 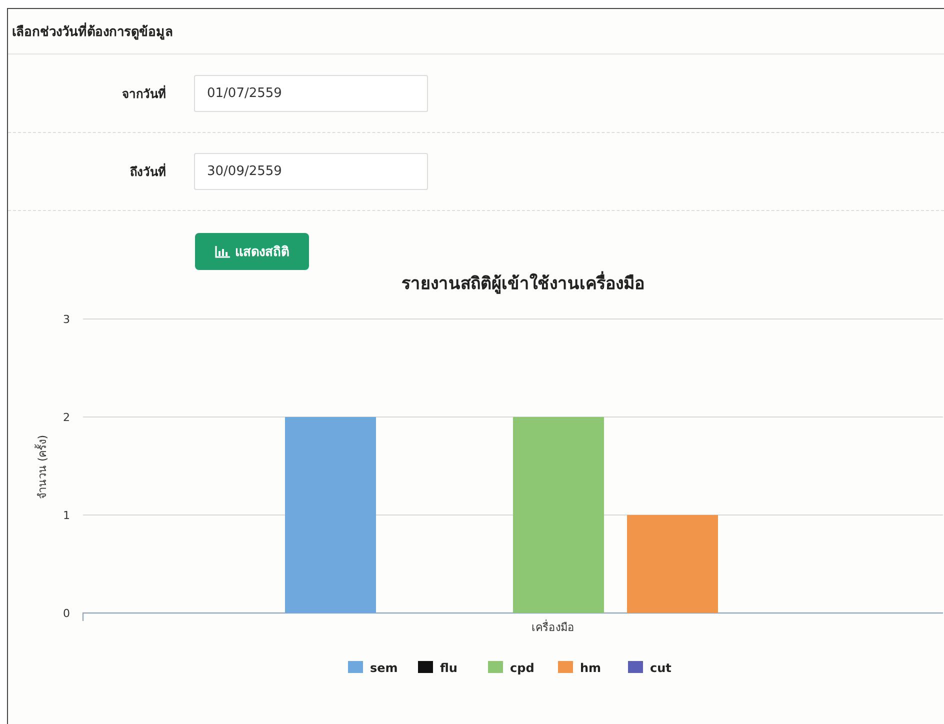 I want to click on y-tick-label: 0, so click(x=66, y=613).